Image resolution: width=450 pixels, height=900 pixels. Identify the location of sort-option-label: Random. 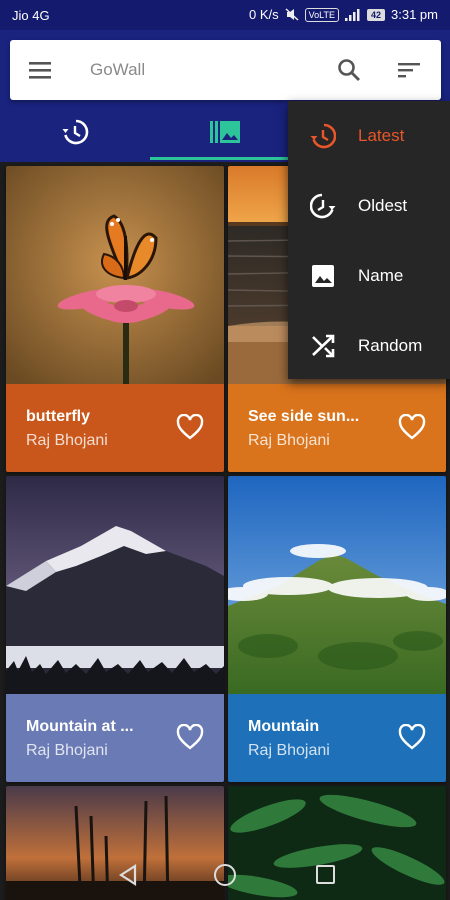
(390, 345).